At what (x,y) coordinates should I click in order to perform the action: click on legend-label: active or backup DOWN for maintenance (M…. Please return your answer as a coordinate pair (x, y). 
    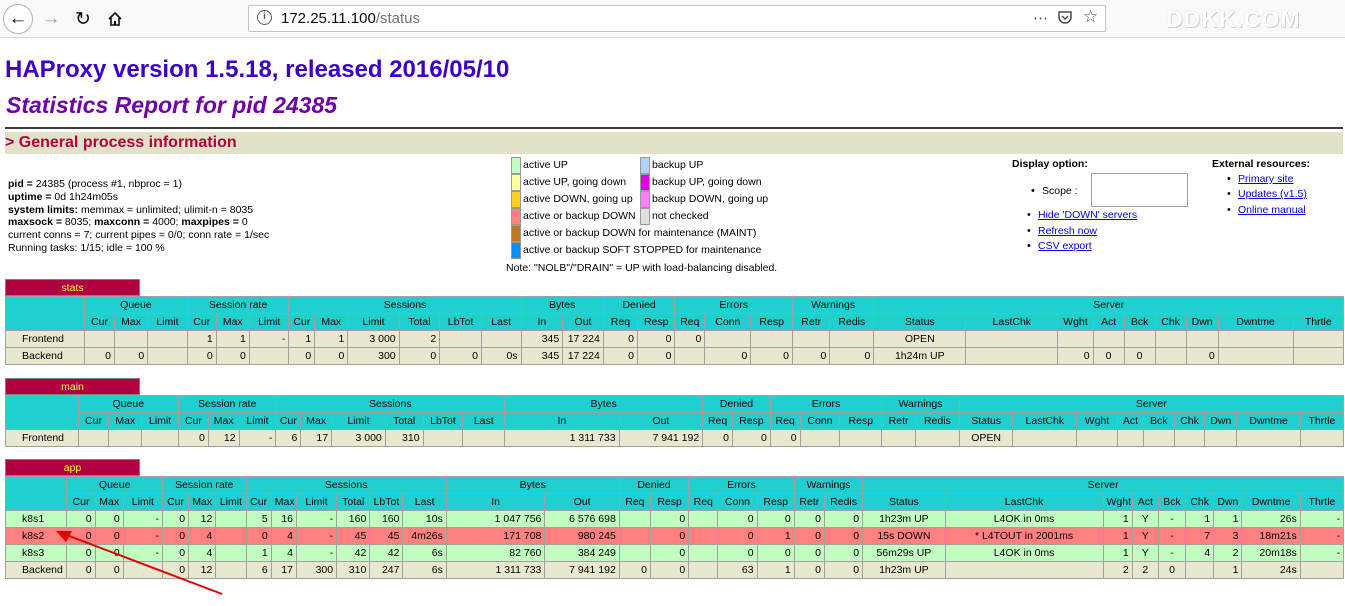
    Looking at the image, I should click on (640, 233).